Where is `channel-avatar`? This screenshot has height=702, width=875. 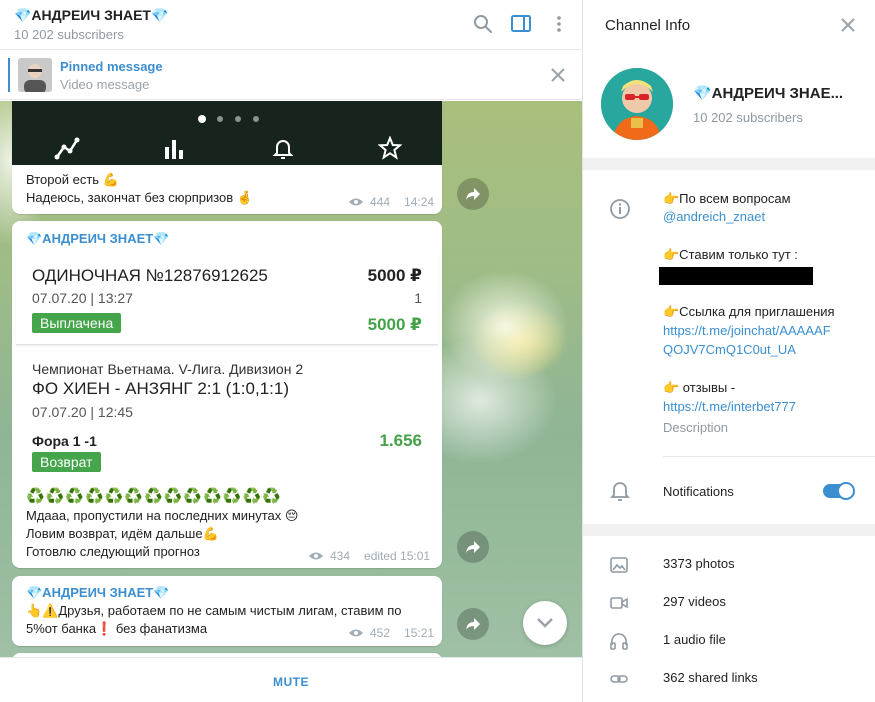 channel-avatar is located at coordinates (637, 104).